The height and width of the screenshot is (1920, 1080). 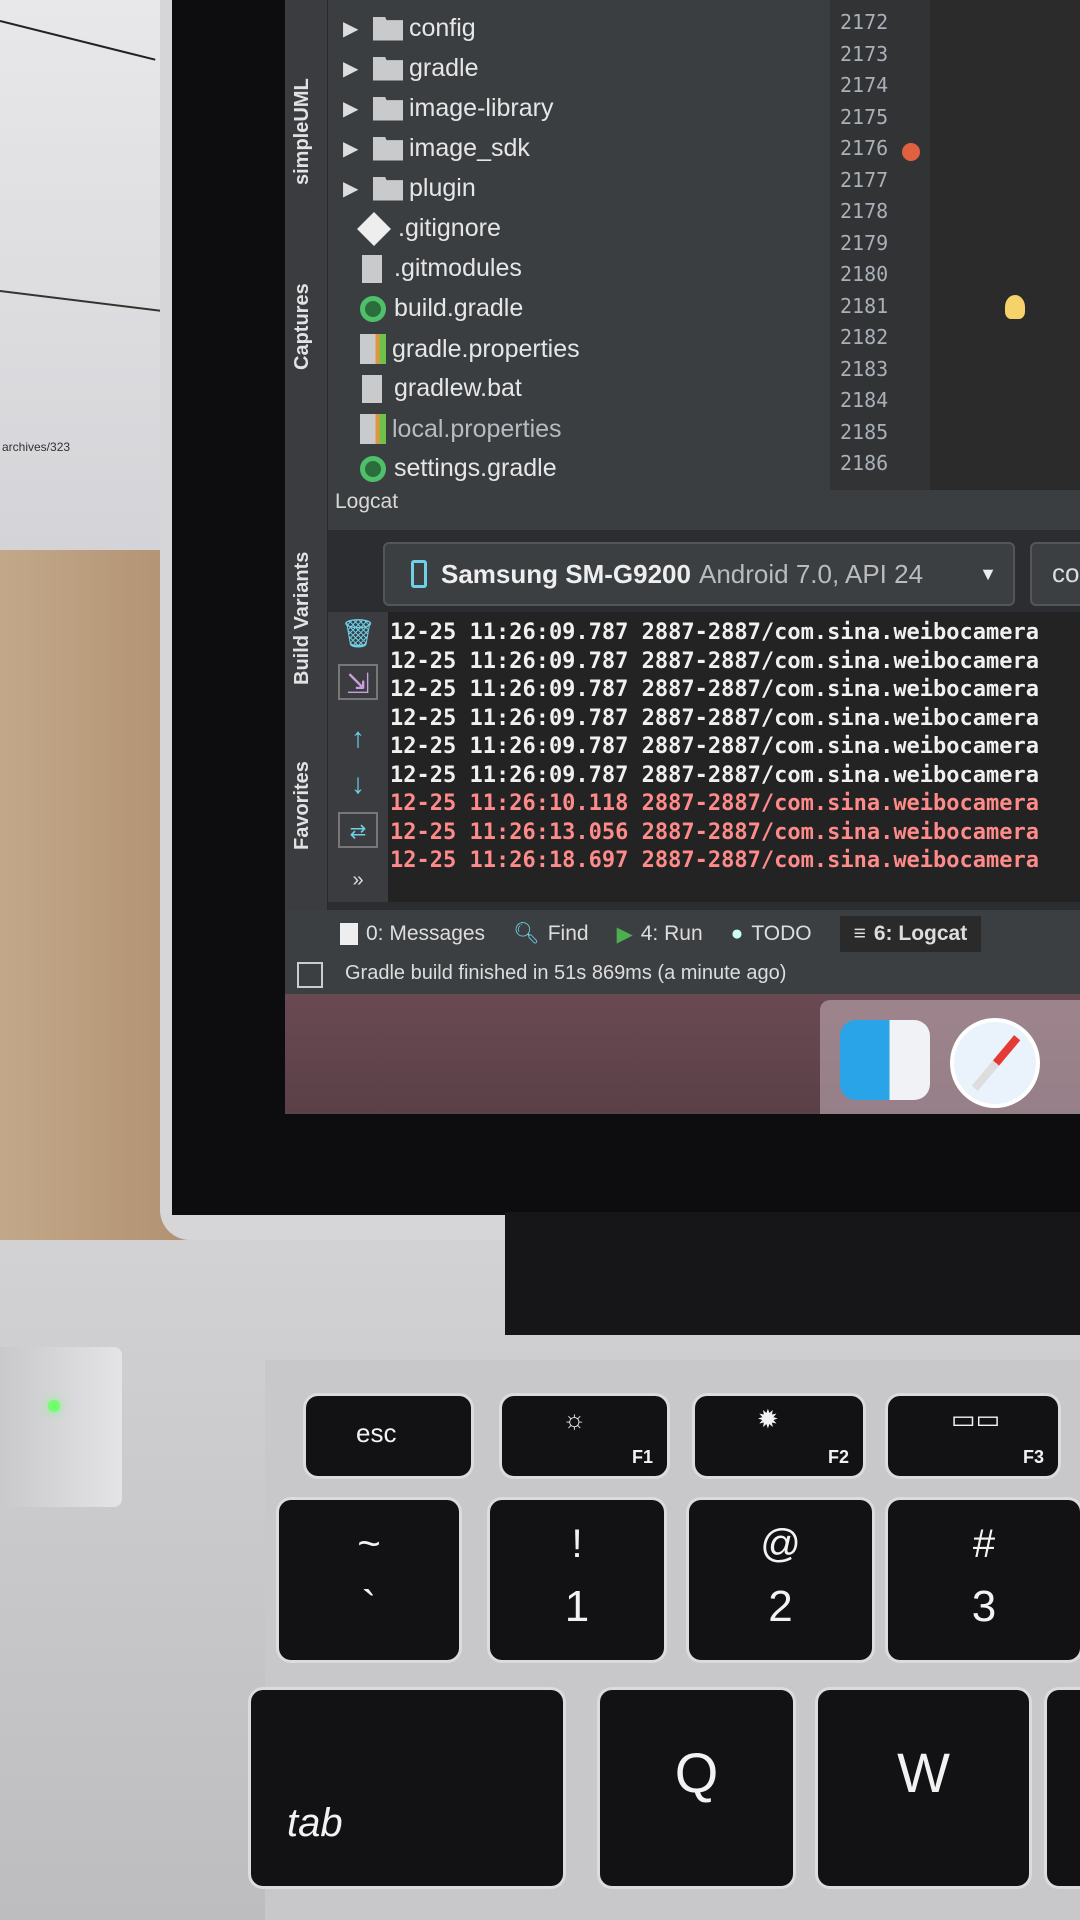 I want to click on key-f3: ▭▭ F3, so click(x=973, y=1436).